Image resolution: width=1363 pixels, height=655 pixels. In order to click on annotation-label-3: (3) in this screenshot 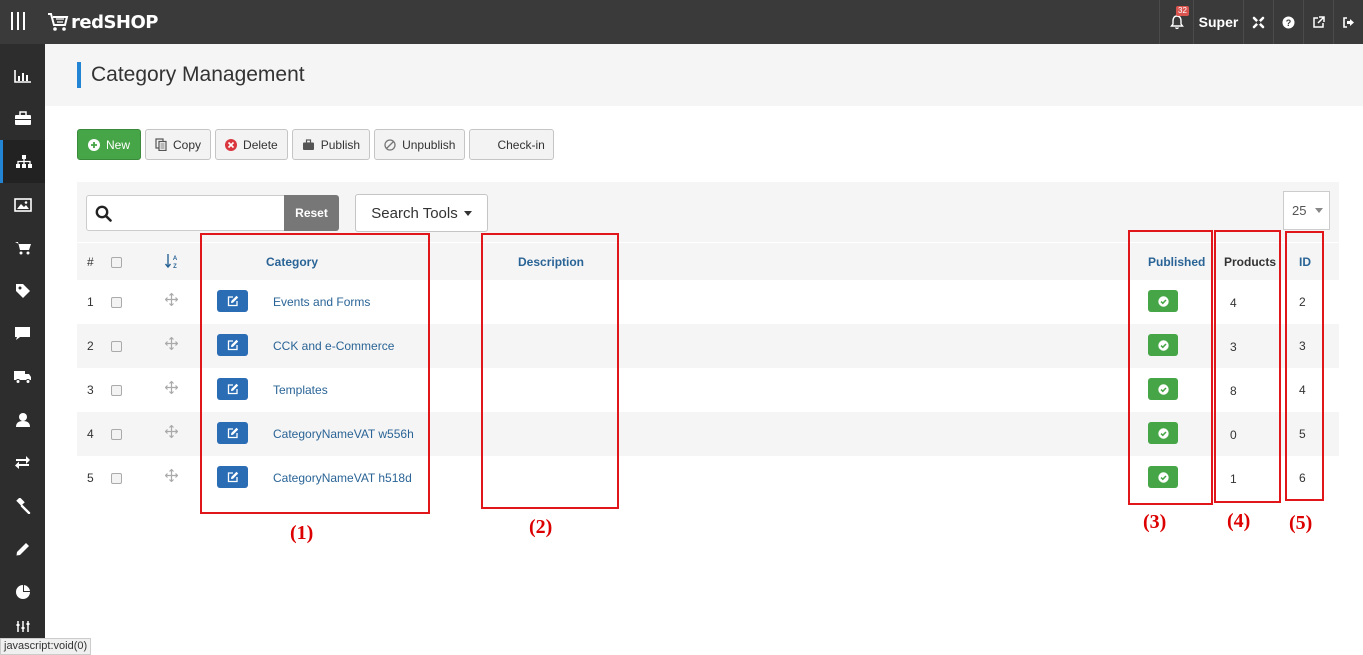, I will do `click(1155, 522)`.